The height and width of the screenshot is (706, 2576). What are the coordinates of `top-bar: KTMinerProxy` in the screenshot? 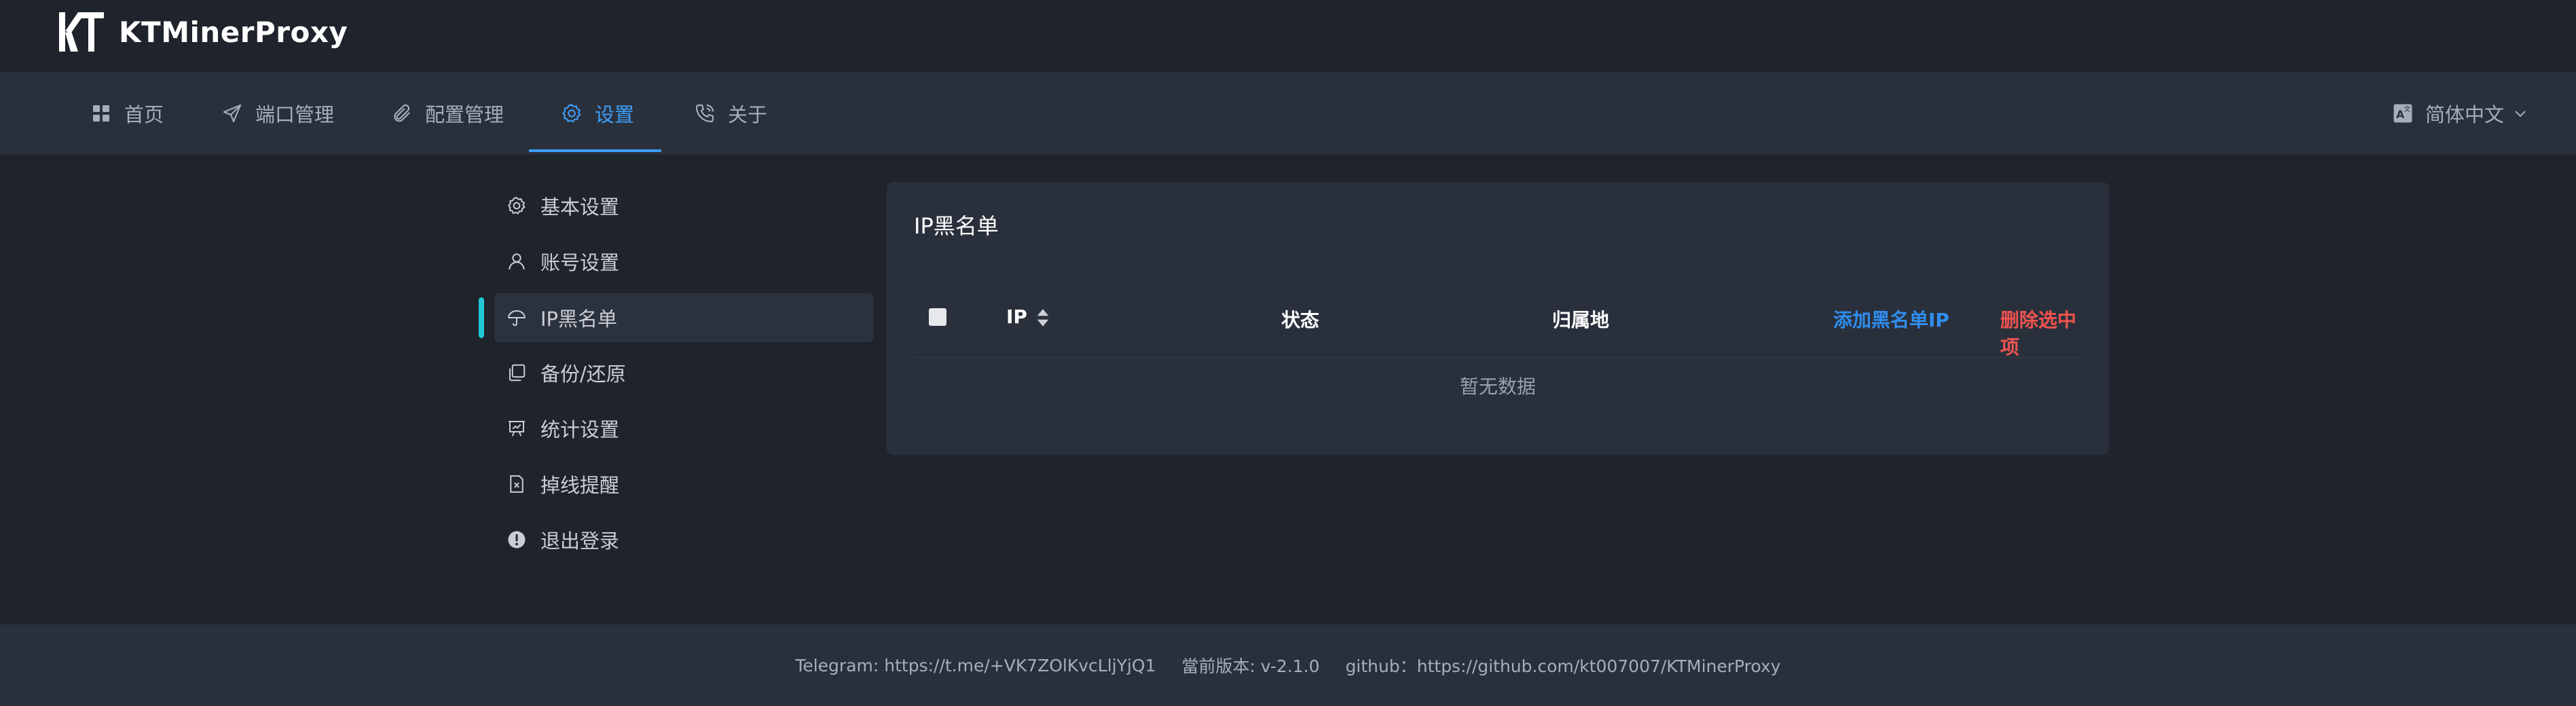 It's located at (1288, 36).